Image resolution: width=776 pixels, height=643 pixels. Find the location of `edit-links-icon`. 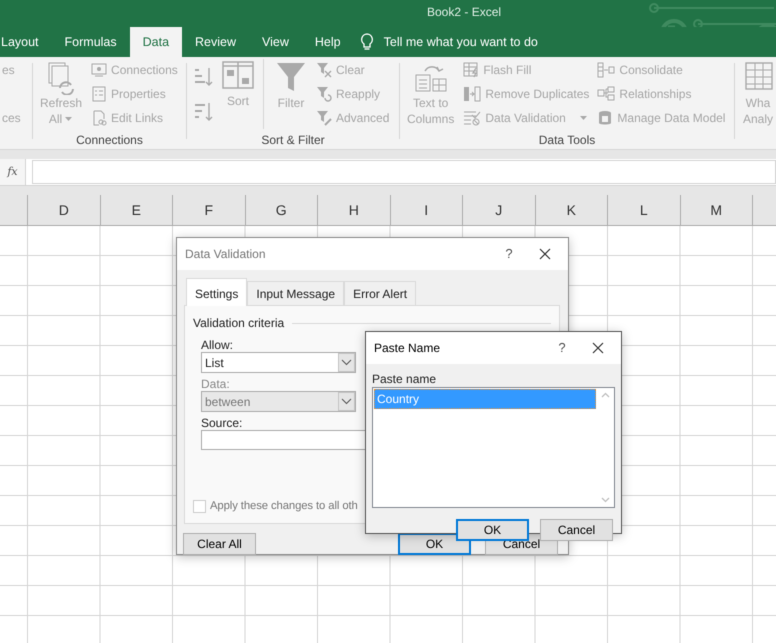

edit-links-icon is located at coordinates (99, 118).